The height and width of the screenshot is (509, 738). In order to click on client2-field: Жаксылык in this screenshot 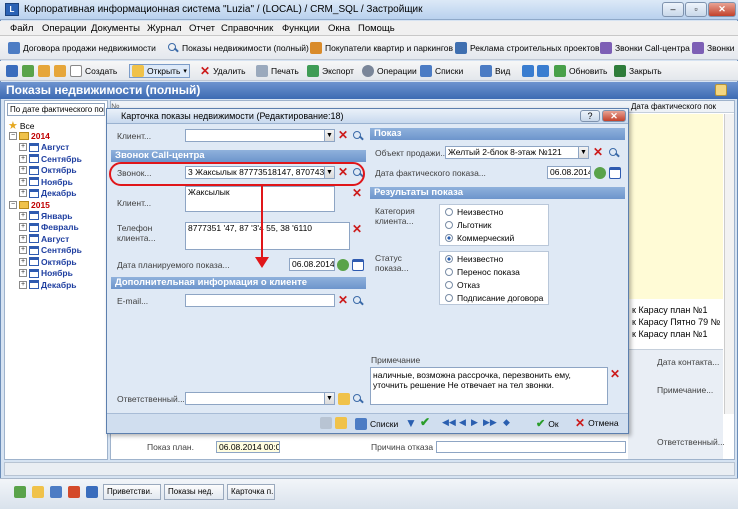, I will do `click(260, 199)`.